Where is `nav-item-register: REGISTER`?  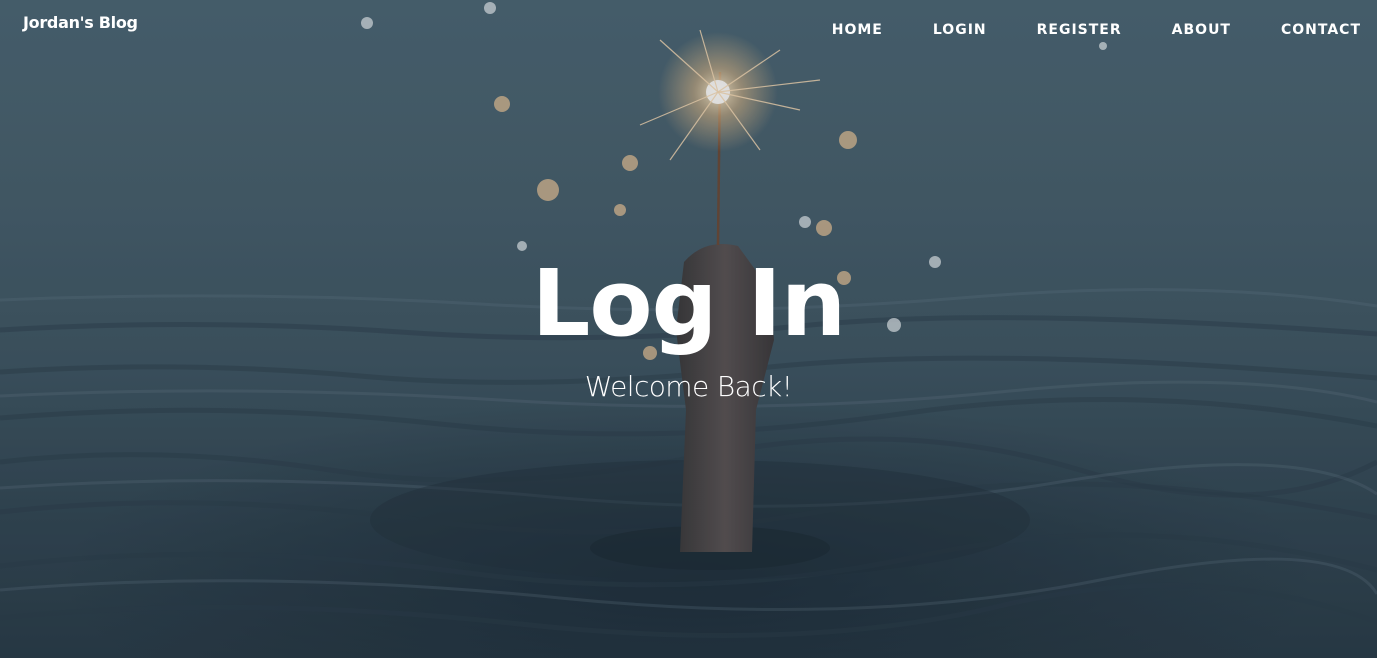 nav-item-register: REGISTER is located at coordinates (1079, 30).